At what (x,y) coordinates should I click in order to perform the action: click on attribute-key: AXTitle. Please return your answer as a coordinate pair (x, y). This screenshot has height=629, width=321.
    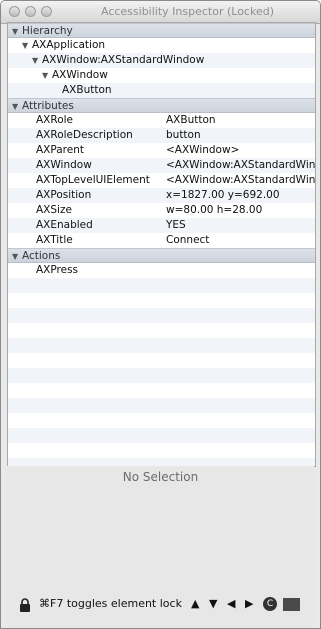
    Looking at the image, I should click on (54, 240).